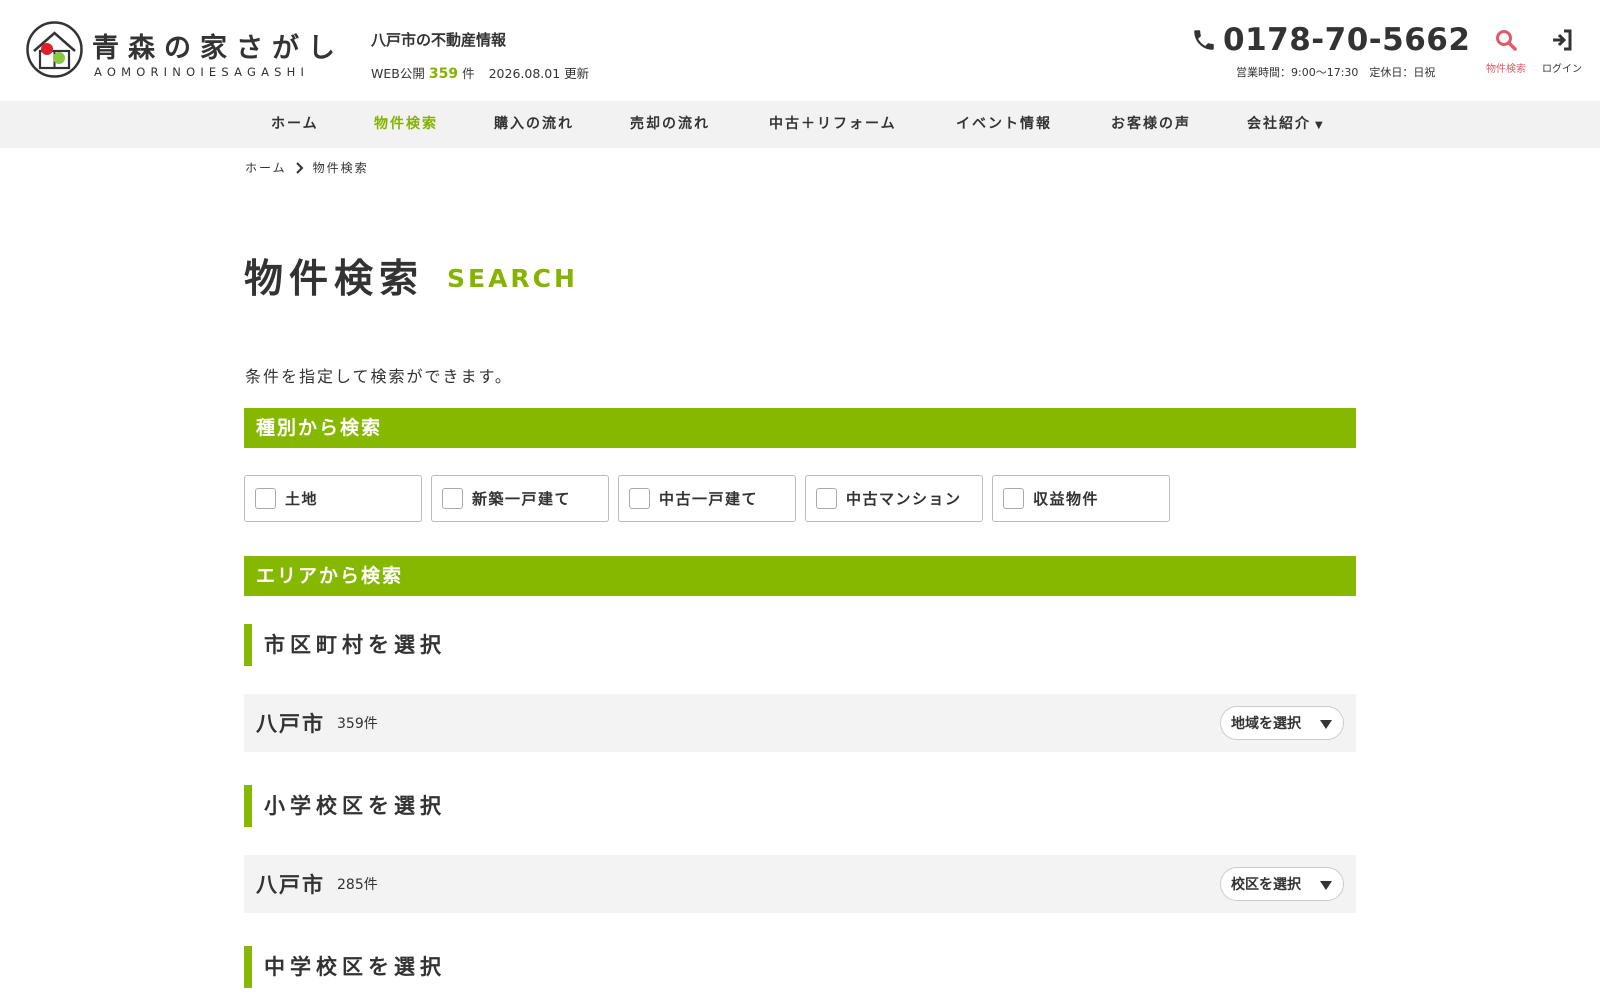 This screenshot has width=1600, height=1000. I want to click on type-section-heading: 種別から検索, so click(800, 428).